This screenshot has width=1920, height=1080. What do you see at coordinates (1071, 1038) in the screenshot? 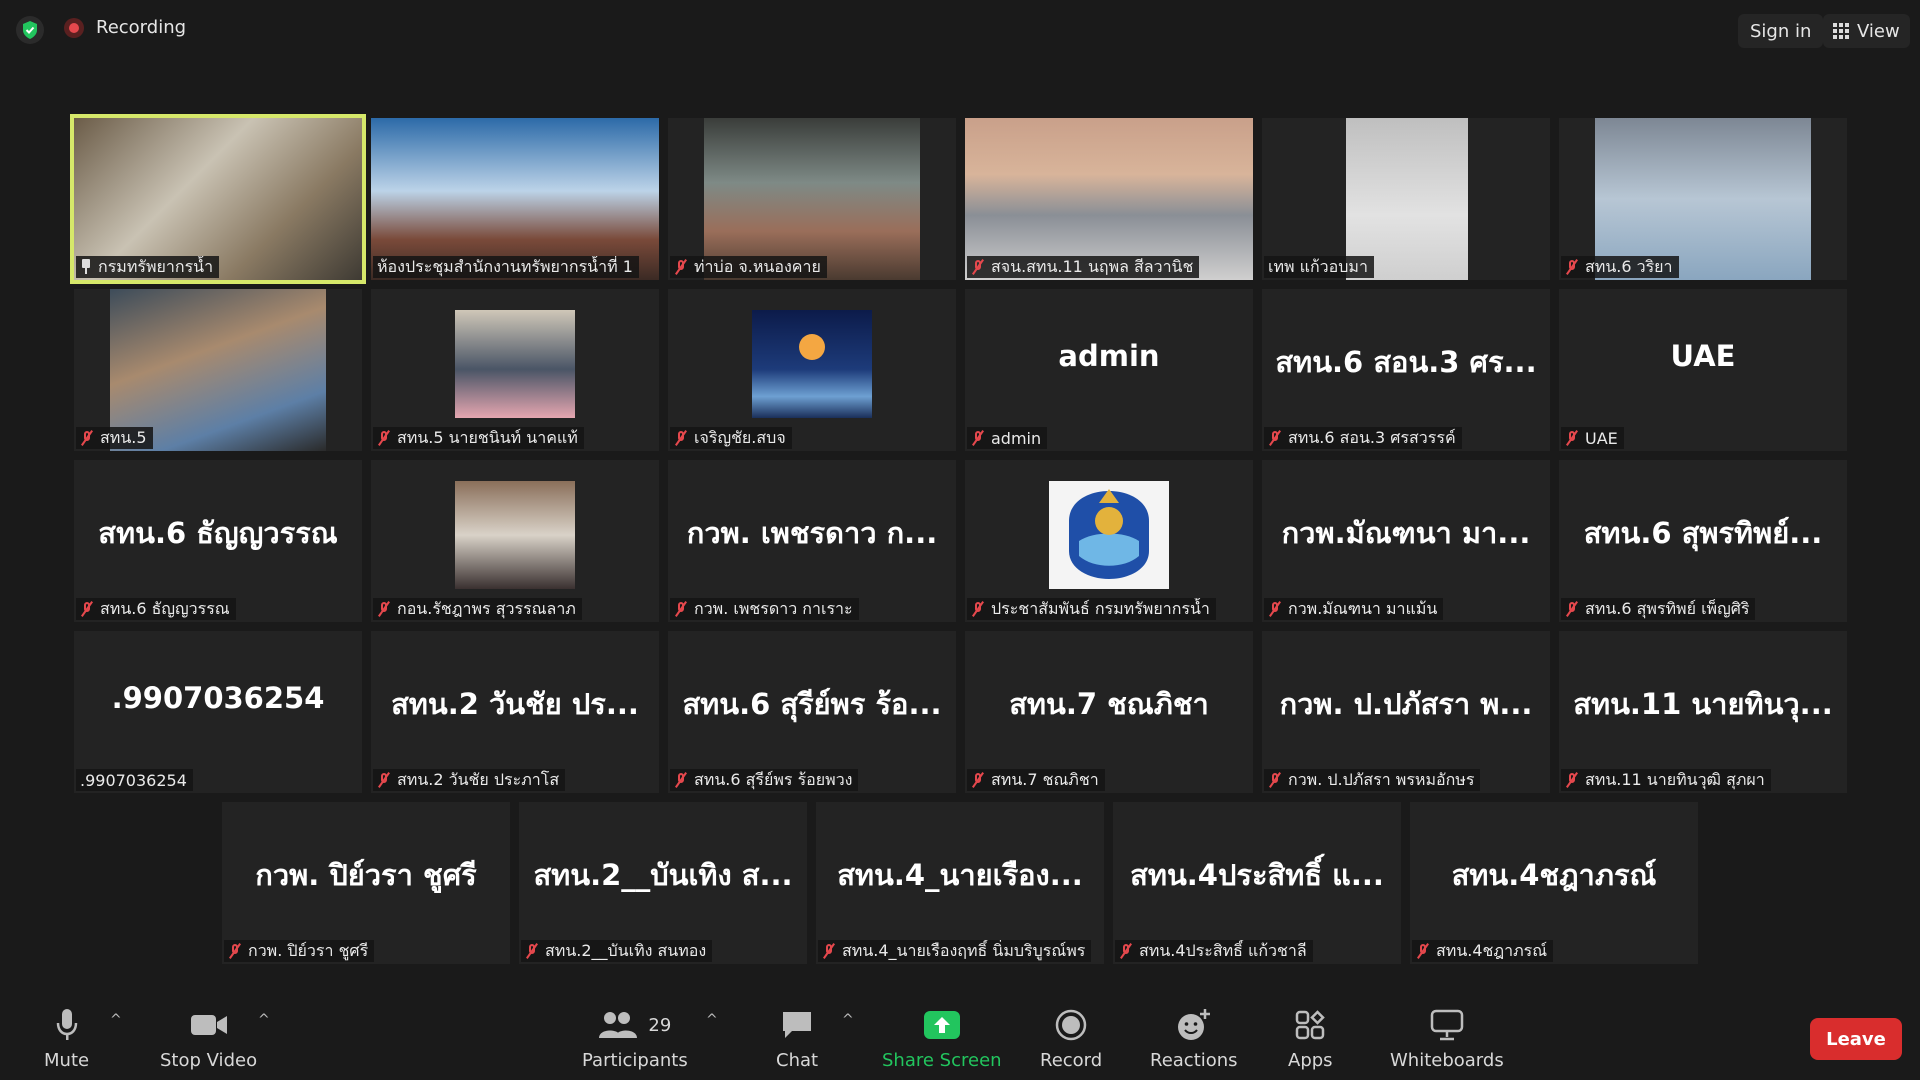
I see `record-button: Record` at bounding box center [1071, 1038].